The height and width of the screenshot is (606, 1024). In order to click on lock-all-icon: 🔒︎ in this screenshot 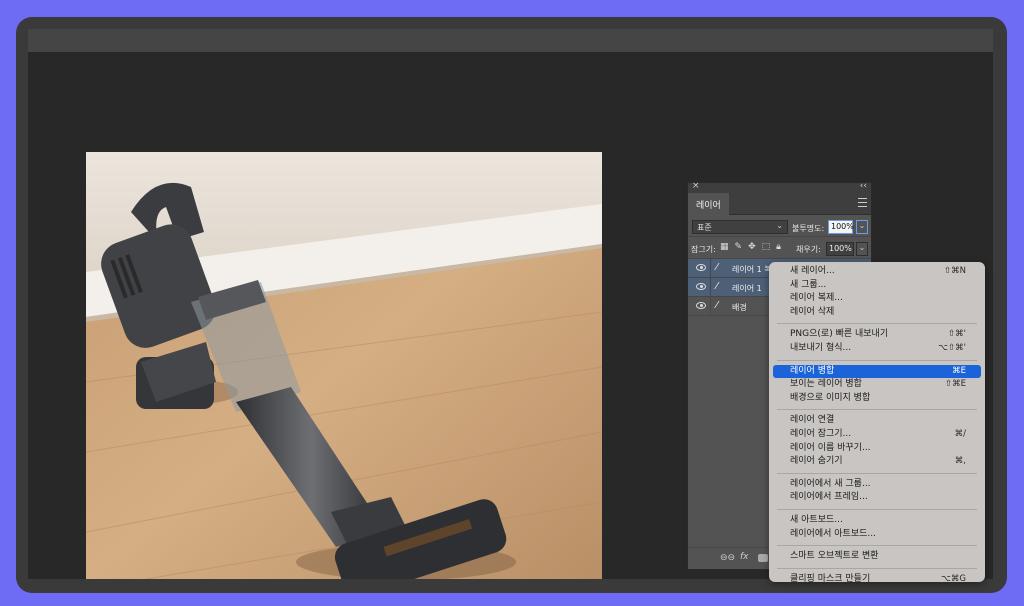, I will do `click(778, 247)`.